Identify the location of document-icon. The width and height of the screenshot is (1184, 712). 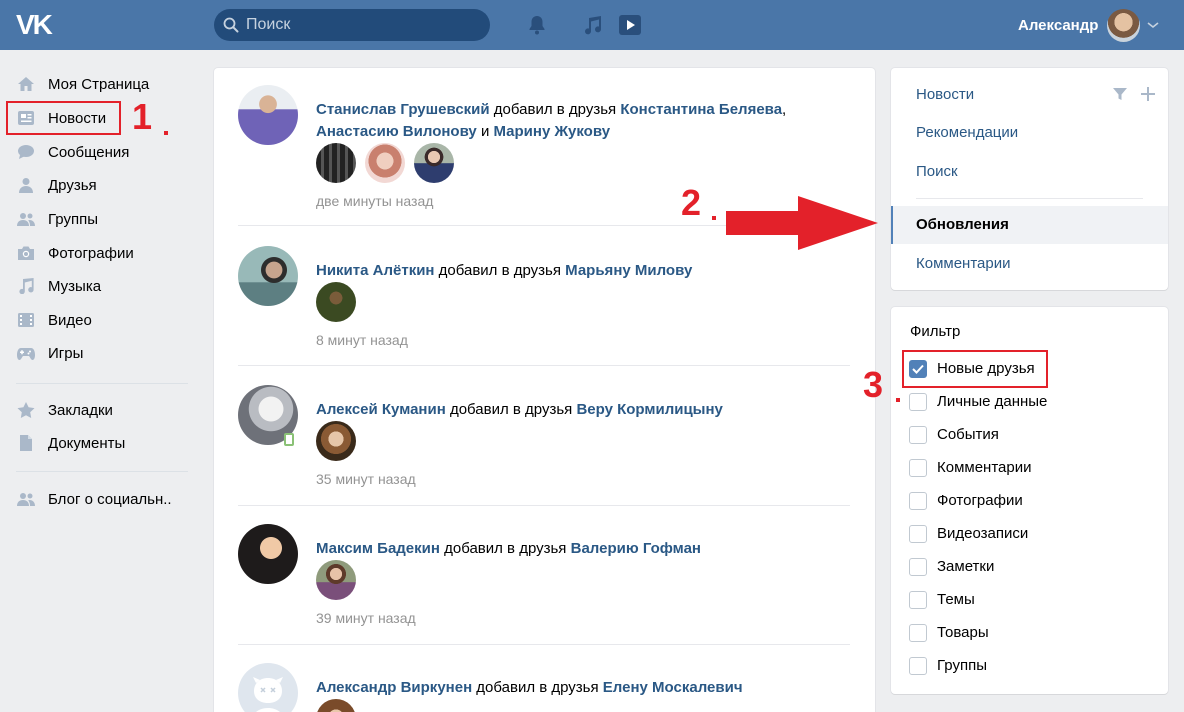
(26, 443).